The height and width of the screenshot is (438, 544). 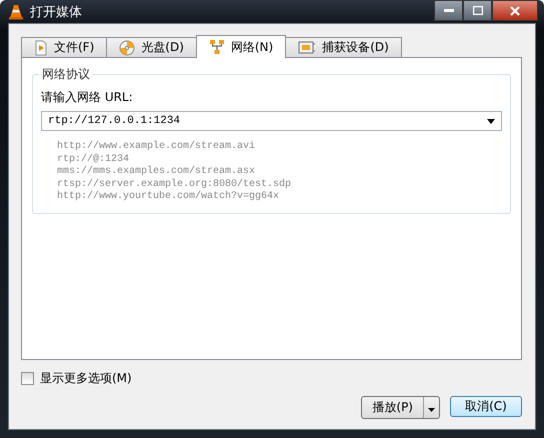 I want to click on close-icon, so click(x=515, y=11).